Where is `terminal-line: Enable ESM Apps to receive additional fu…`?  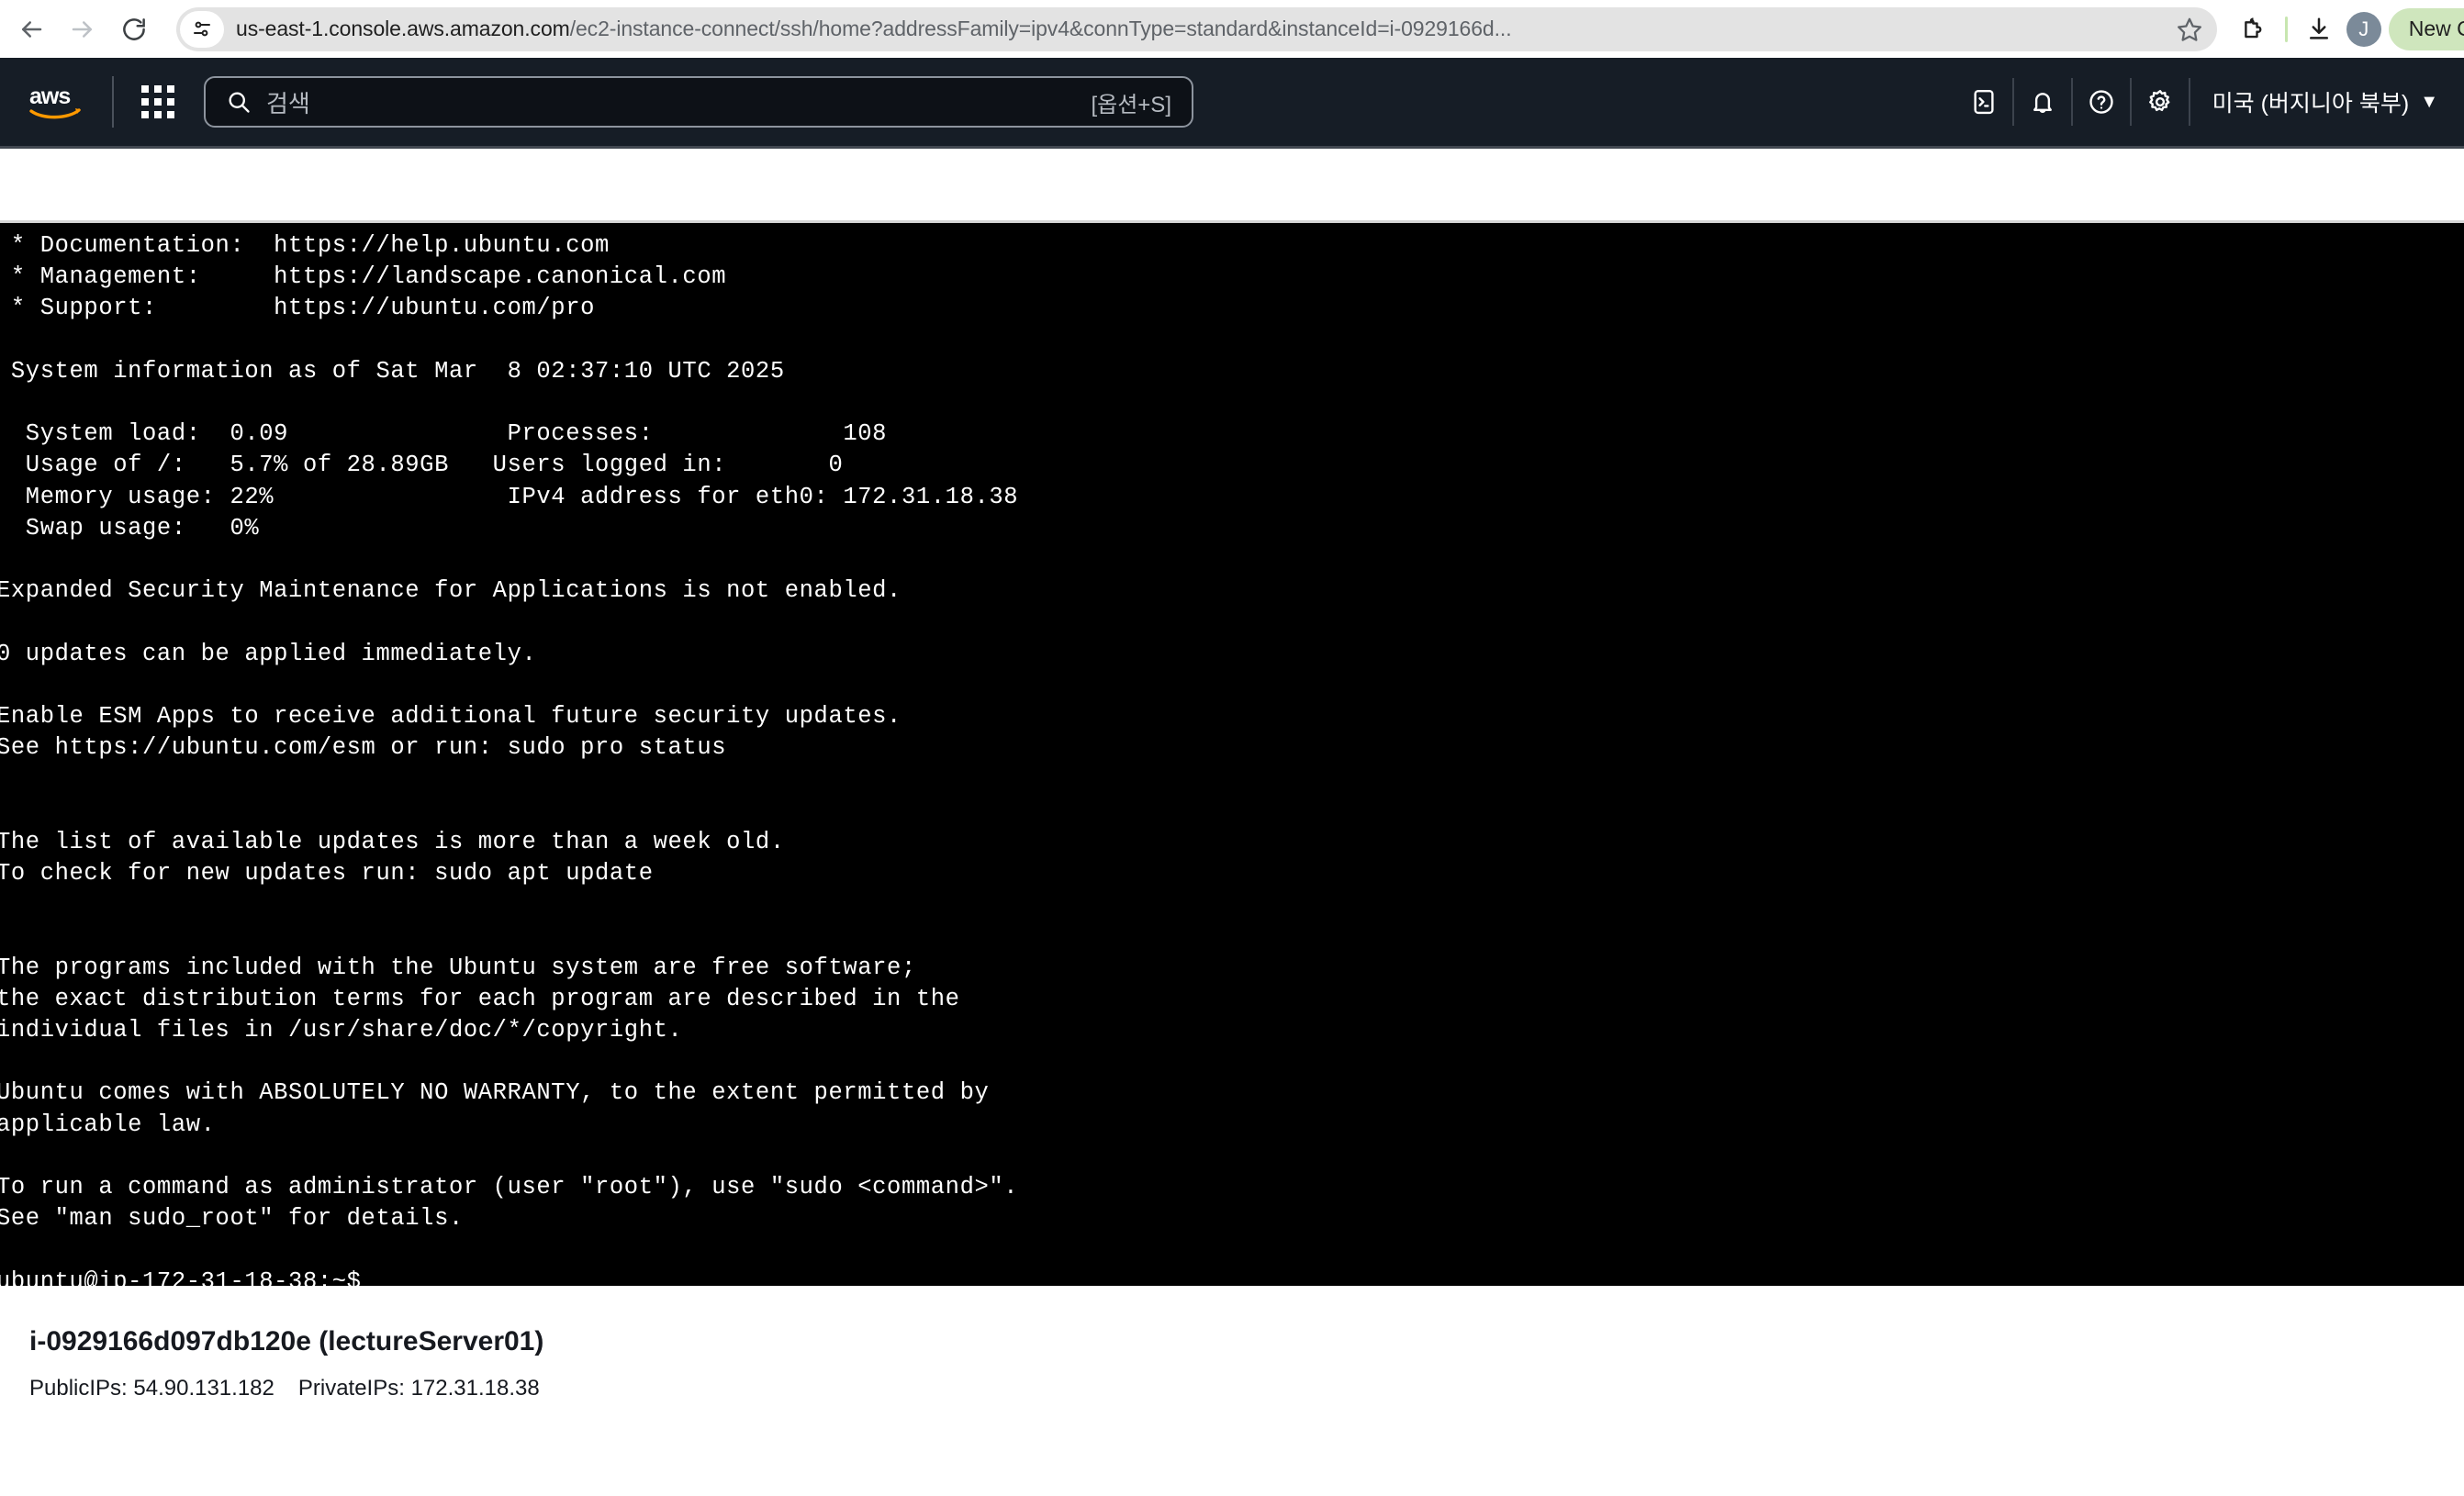 terminal-line: Enable ESM Apps to receive additional fu… is located at coordinates (451, 717).